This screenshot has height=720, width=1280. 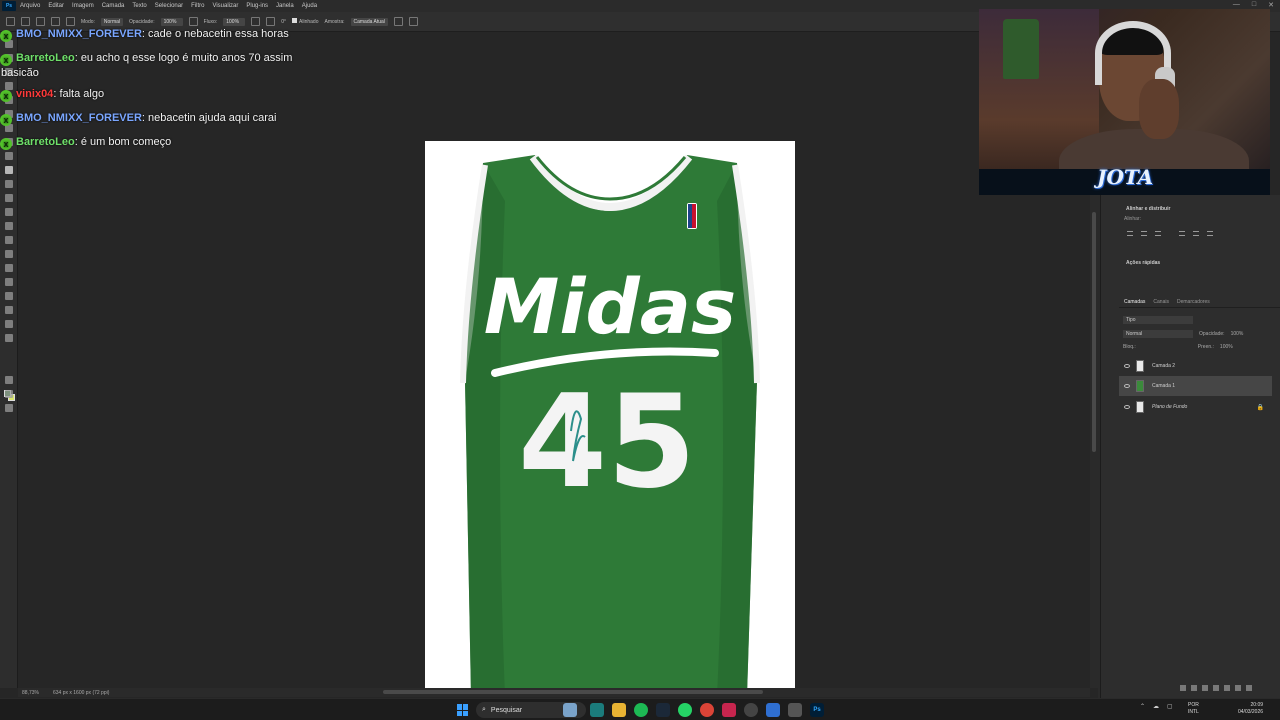 I want to click on vertical-scroll-thumb, so click(x=1094, y=332).